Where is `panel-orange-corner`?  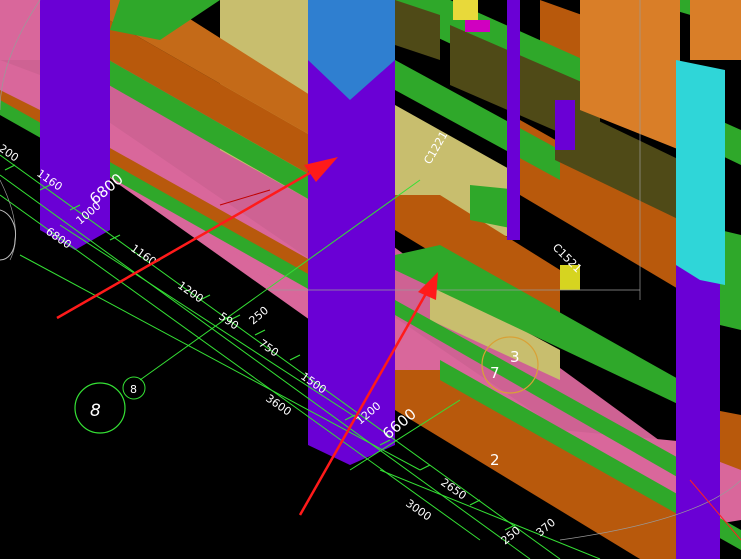 panel-orange-corner is located at coordinates (715, 30).